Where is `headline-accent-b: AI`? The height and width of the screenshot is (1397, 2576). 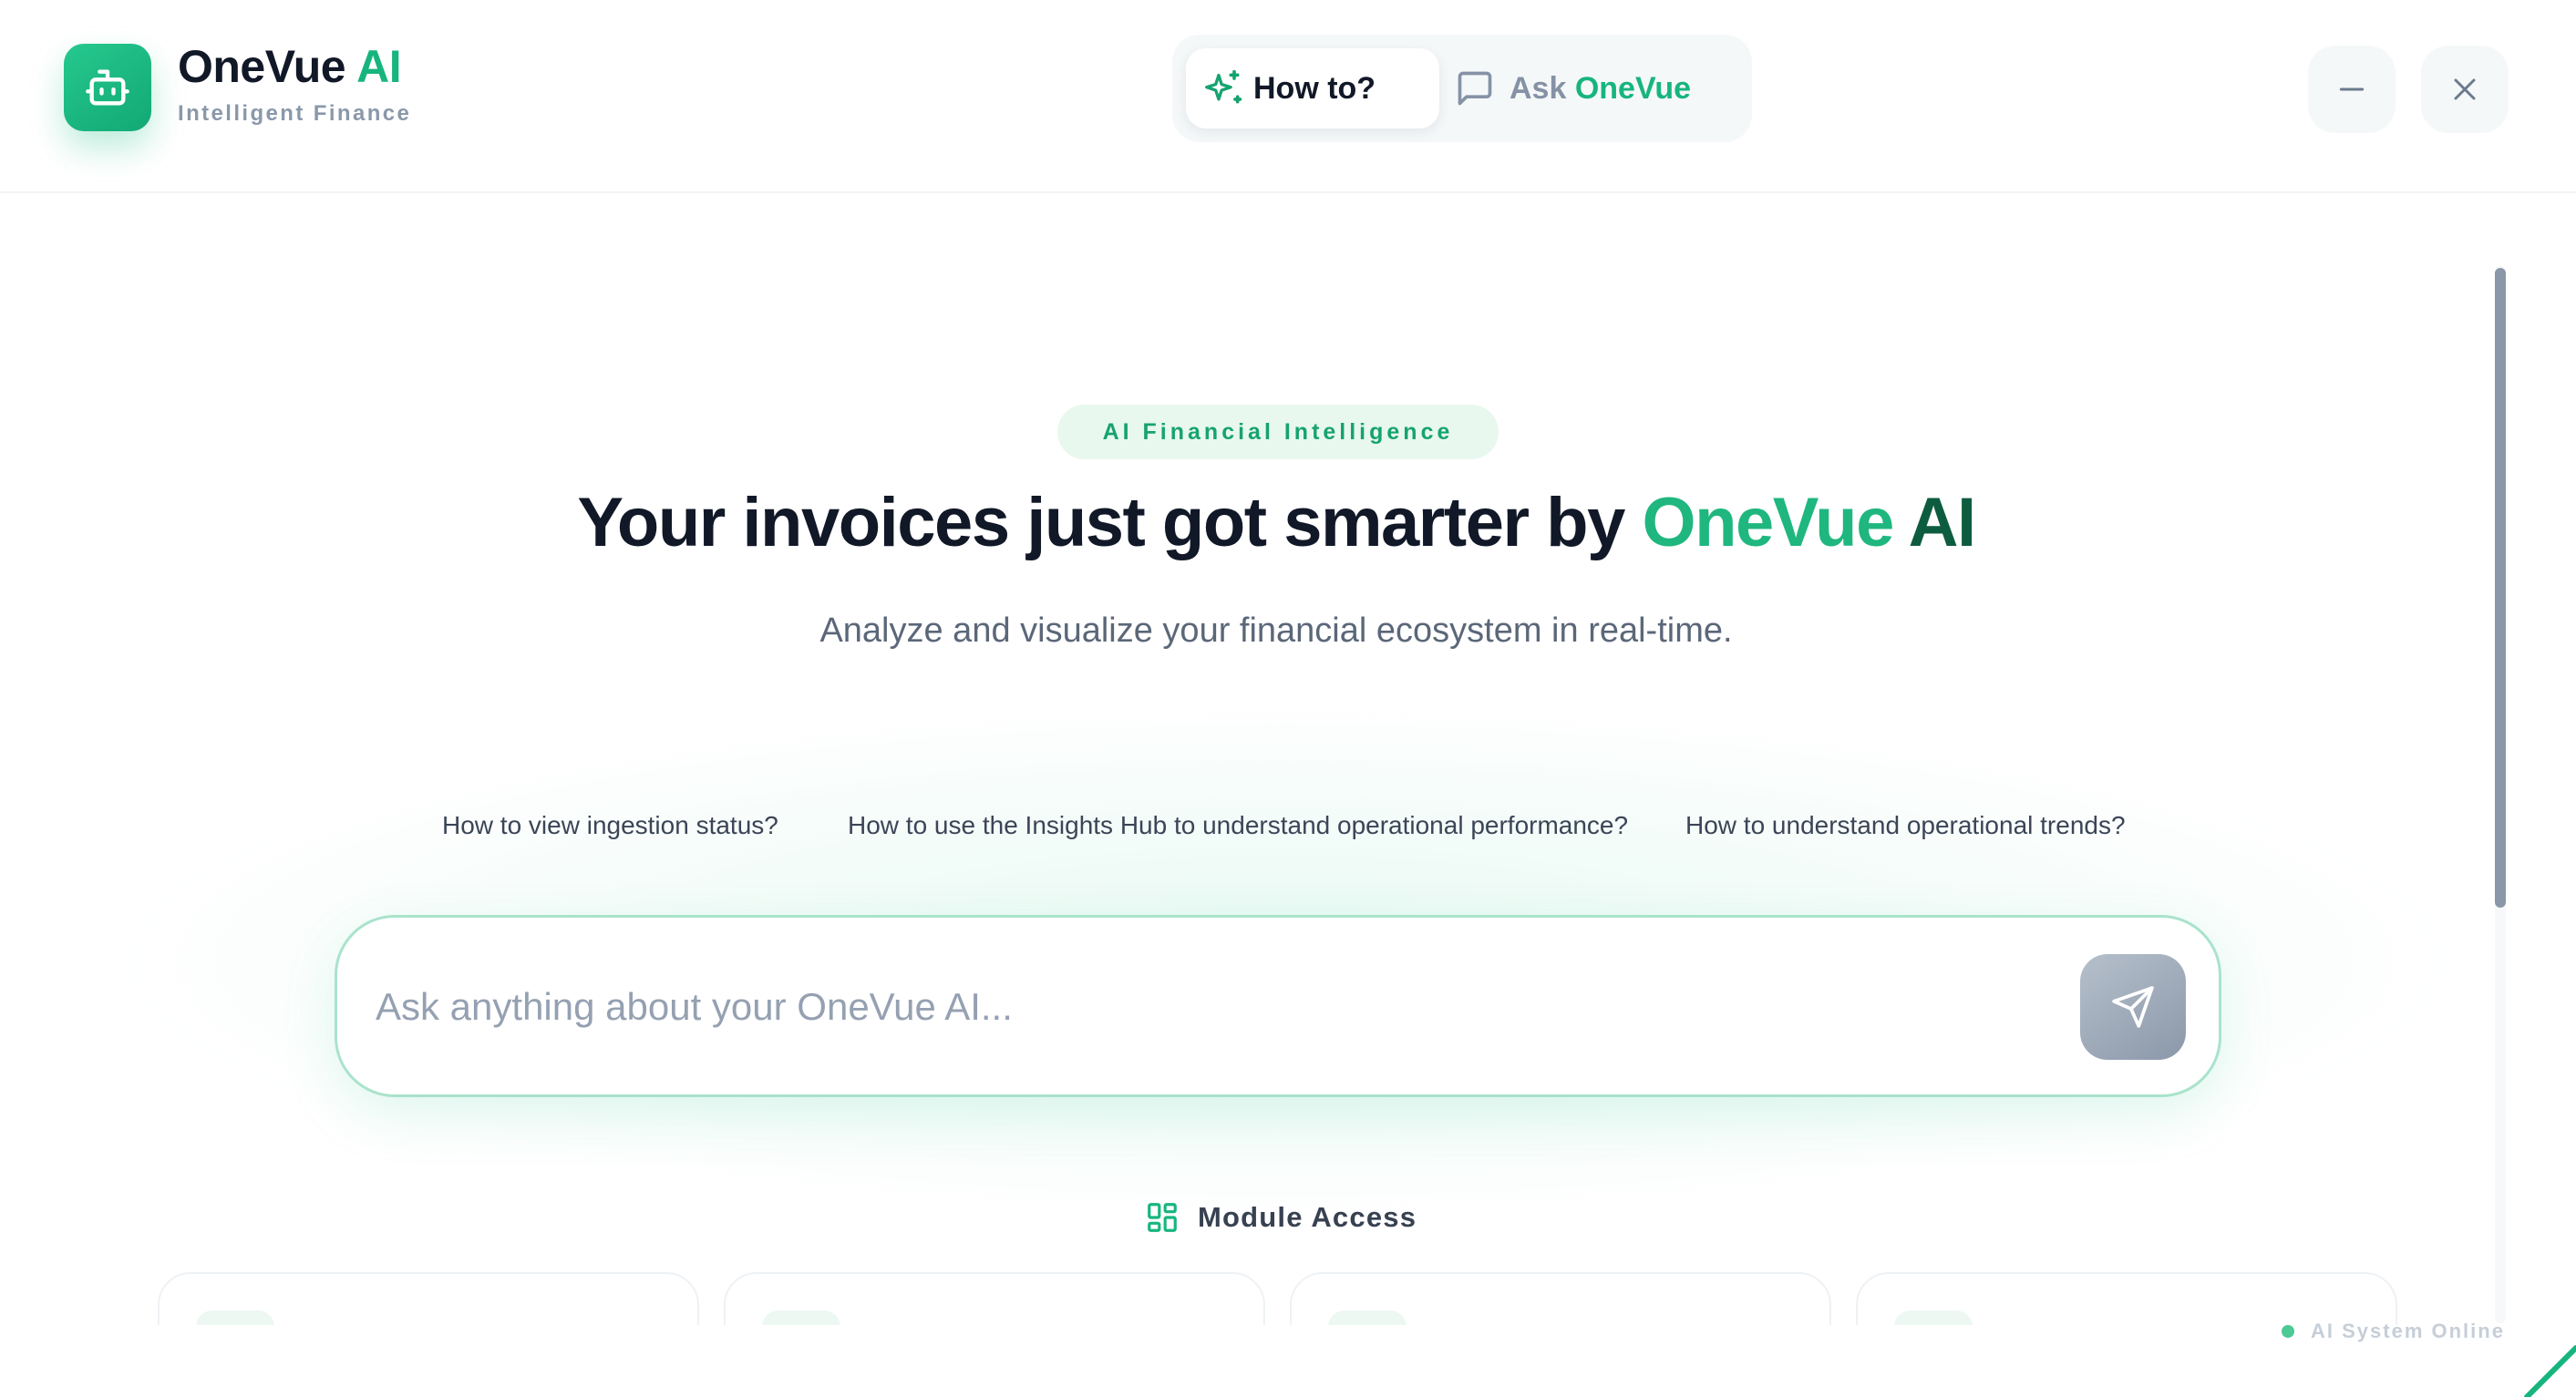 headline-accent-b: AI is located at coordinates (1942, 522).